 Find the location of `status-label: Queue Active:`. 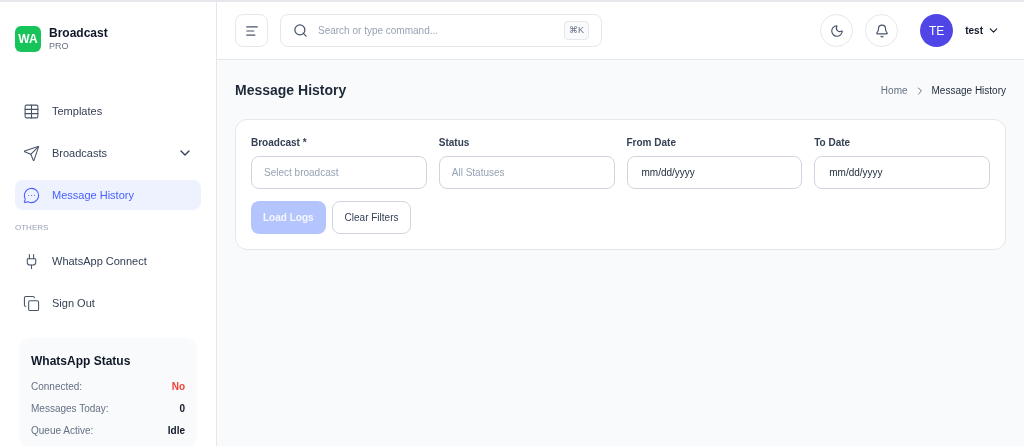

status-label: Queue Active: is located at coordinates (62, 431).